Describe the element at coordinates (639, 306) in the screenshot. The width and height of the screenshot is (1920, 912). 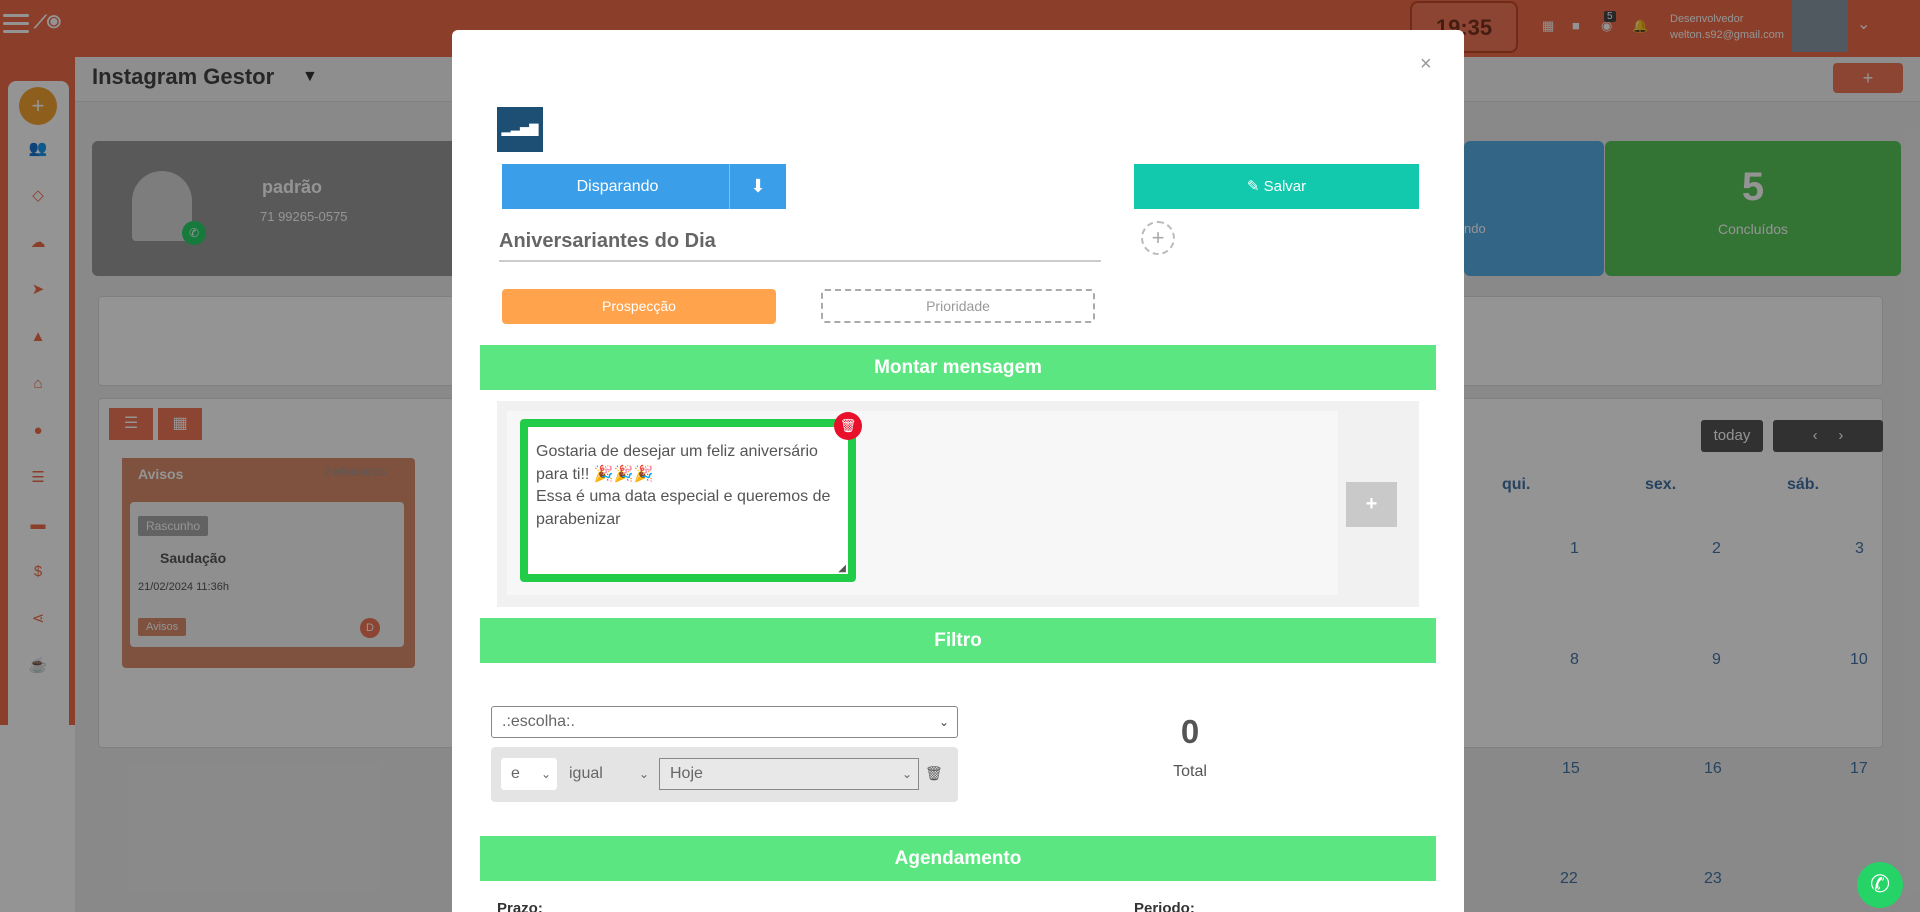
I see `prospect-button: Prospecção` at that location.